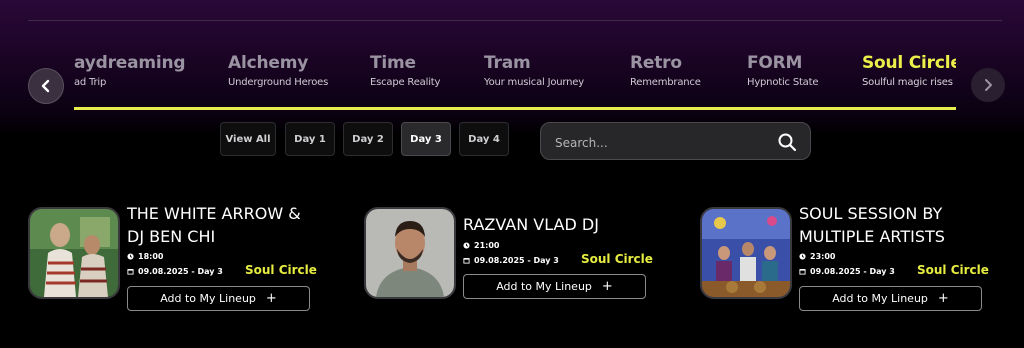  I want to click on stage-subtitle: Underground Heroes, so click(278, 82).